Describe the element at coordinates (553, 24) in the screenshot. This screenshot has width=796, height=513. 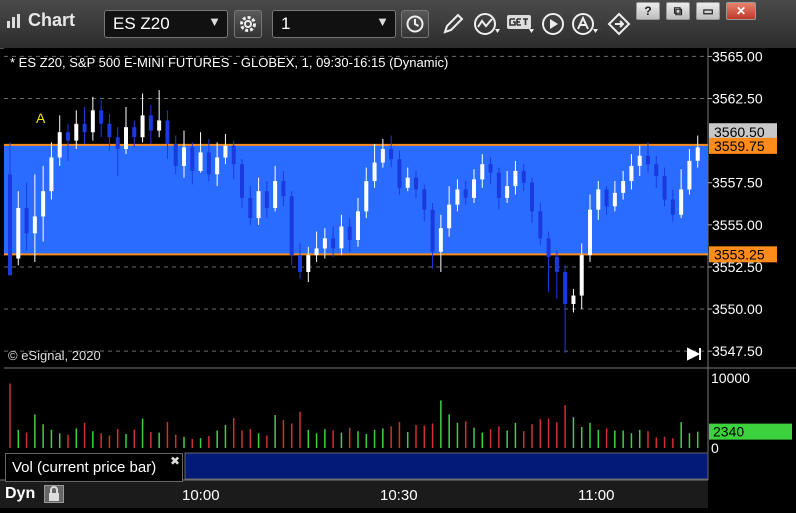
I see `play-button` at that location.